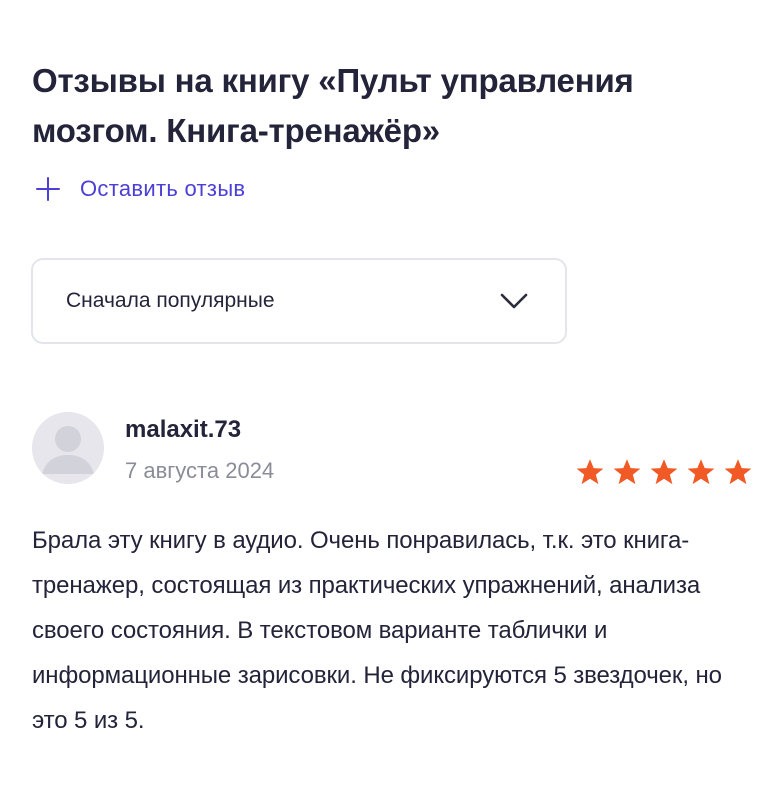 The image size is (778, 800). What do you see at coordinates (200, 470) in the screenshot?
I see `review-date: 7 августа 2024` at bounding box center [200, 470].